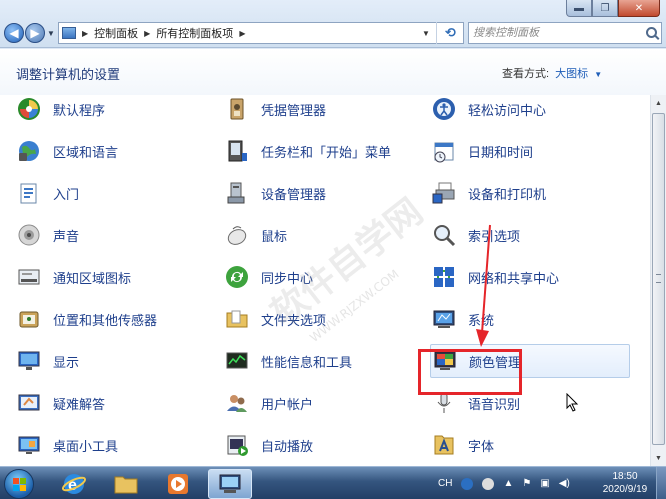 This screenshot has height=499, width=666. I want to click on refresh-button: ⟲, so click(450, 33).